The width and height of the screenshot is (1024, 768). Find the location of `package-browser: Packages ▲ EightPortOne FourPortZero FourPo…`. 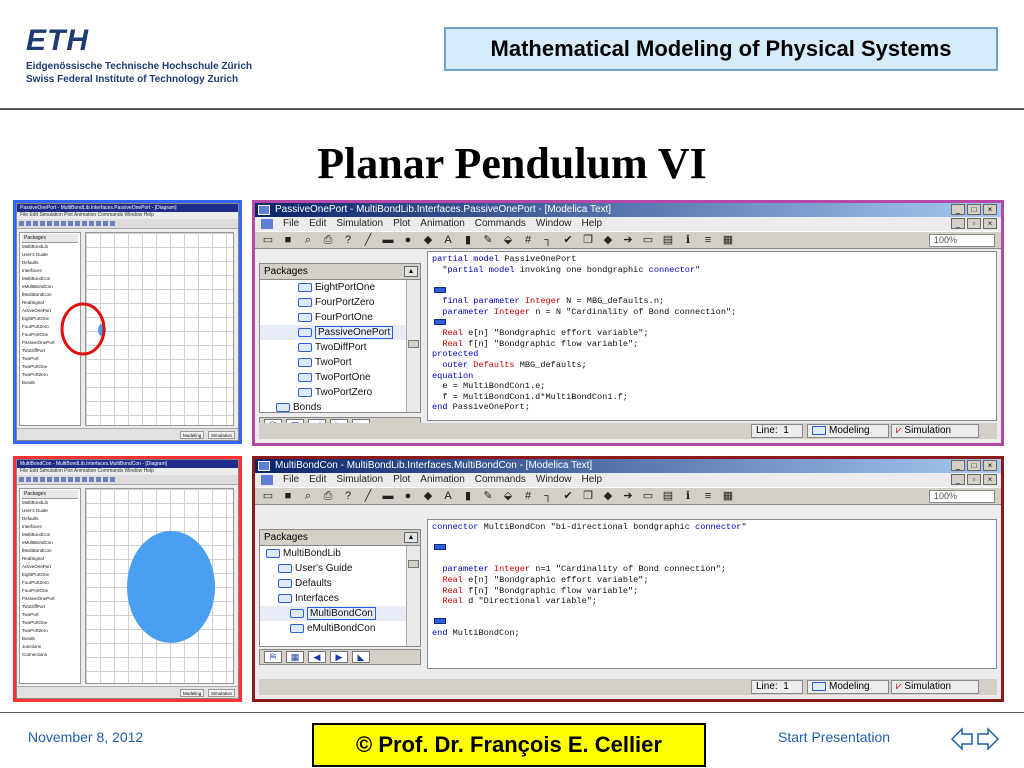

package-browser: Packages ▲ EightPortOne FourPortZero FourPo… is located at coordinates (340, 338).